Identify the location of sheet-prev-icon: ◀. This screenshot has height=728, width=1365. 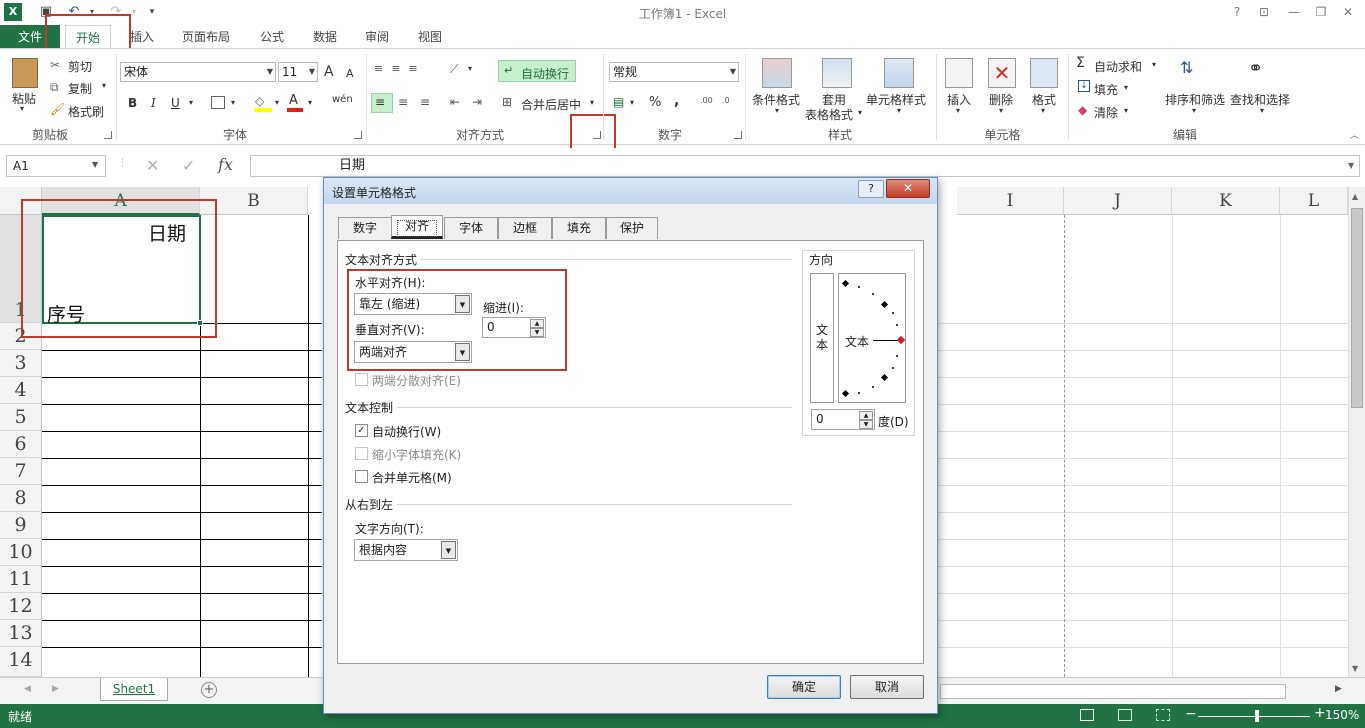
(27, 689).